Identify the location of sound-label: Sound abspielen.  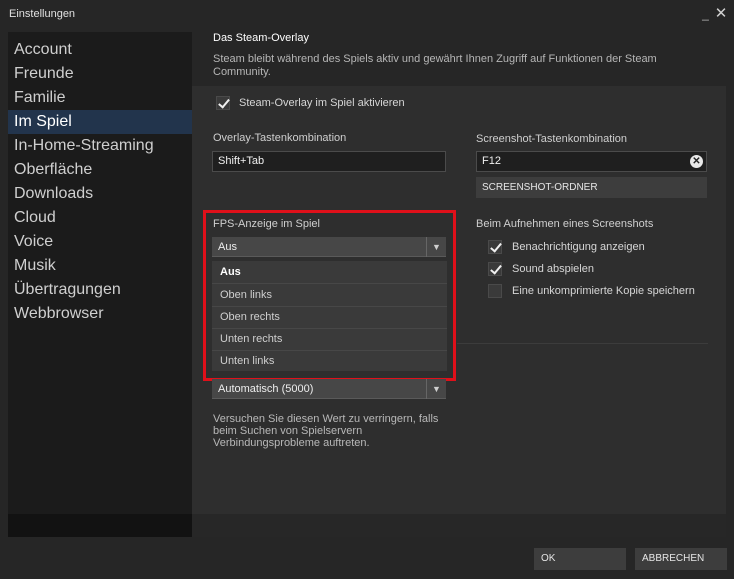
(553, 269).